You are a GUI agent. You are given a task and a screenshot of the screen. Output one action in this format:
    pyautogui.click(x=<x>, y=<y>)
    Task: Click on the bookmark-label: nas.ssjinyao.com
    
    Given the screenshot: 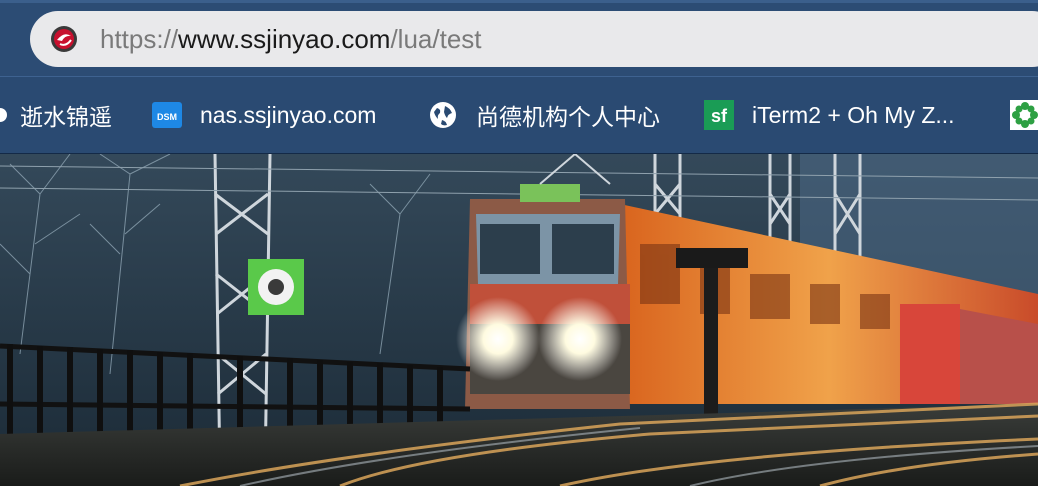 What is the action you would take?
    pyautogui.click(x=288, y=114)
    